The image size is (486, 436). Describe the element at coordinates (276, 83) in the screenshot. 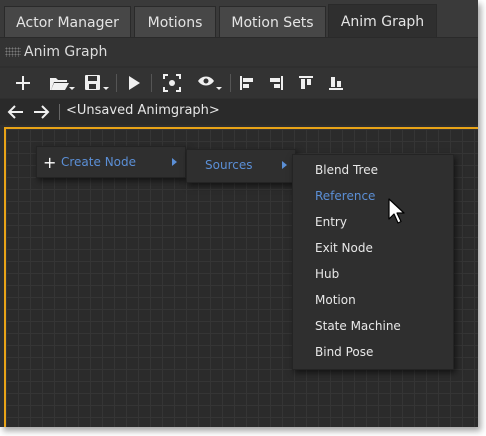

I see `align-right-icon` at that location.